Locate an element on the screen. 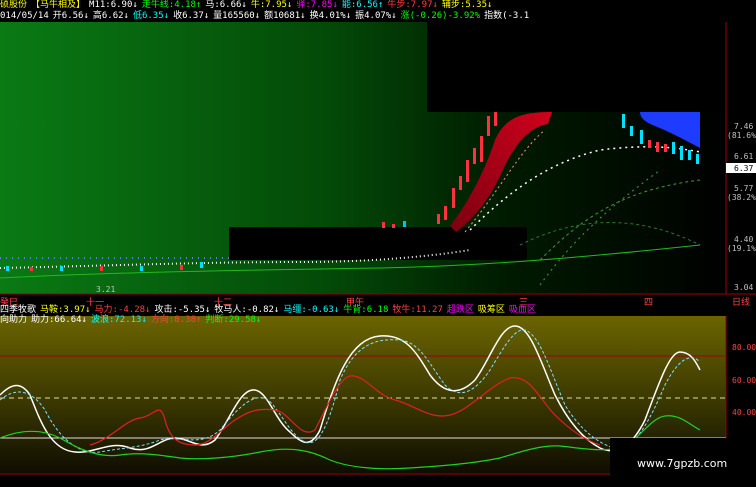  price-tick: 5.77 is located at coordinates (744, 188).